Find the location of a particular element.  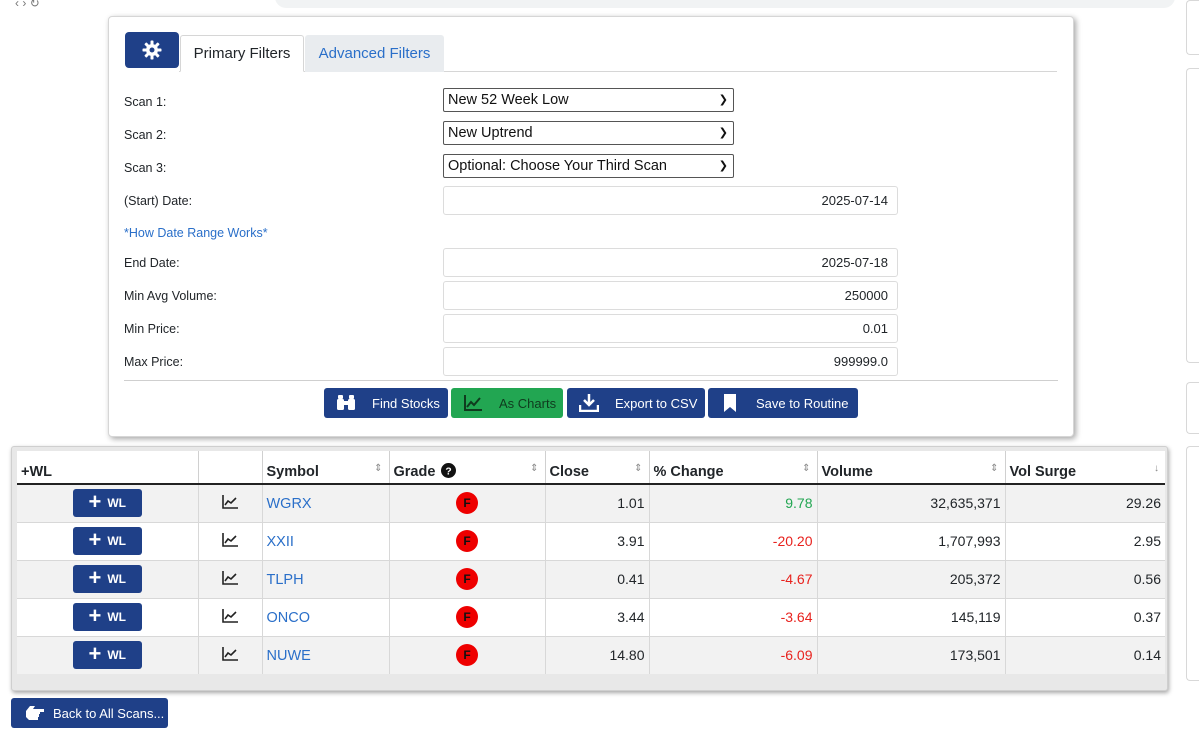

form-divider is located at coordinates (591, 380).